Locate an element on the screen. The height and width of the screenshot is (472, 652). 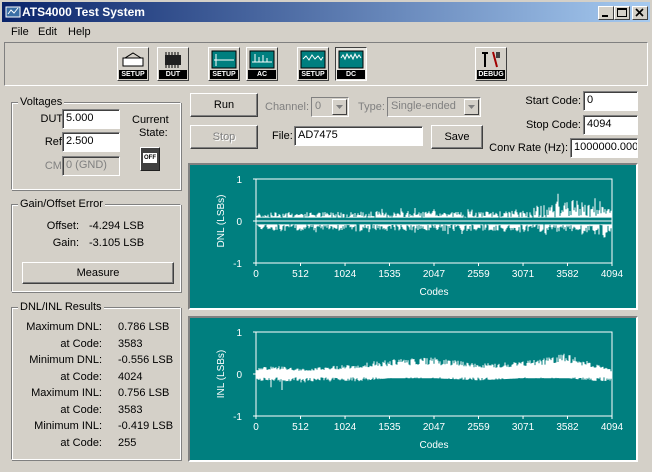
results-title: DNL/INL Results is located at coordinates (61, 307).